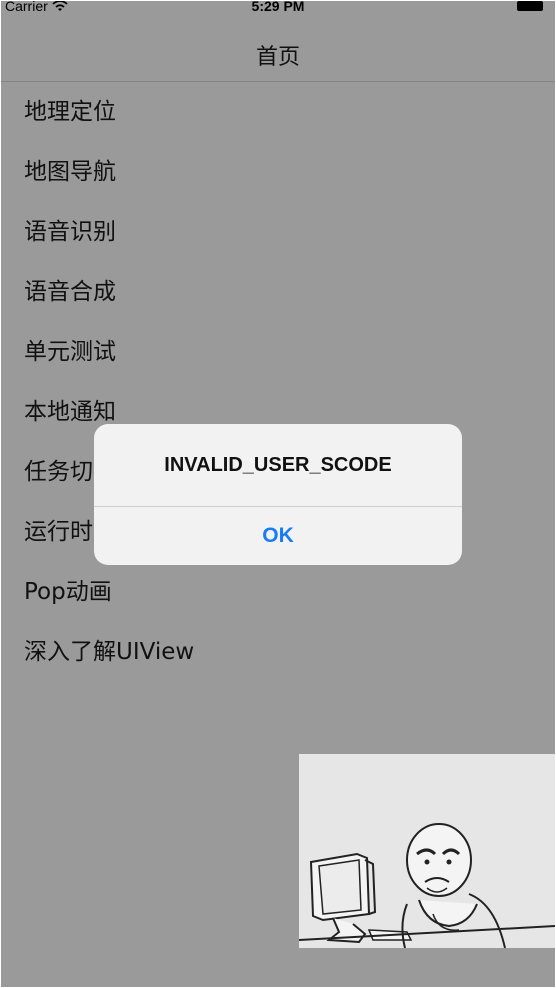 The height and width of the screenshot is (988, 556). I want to click on menu-item-map-navigation: 地图导航, so click(278, 172).